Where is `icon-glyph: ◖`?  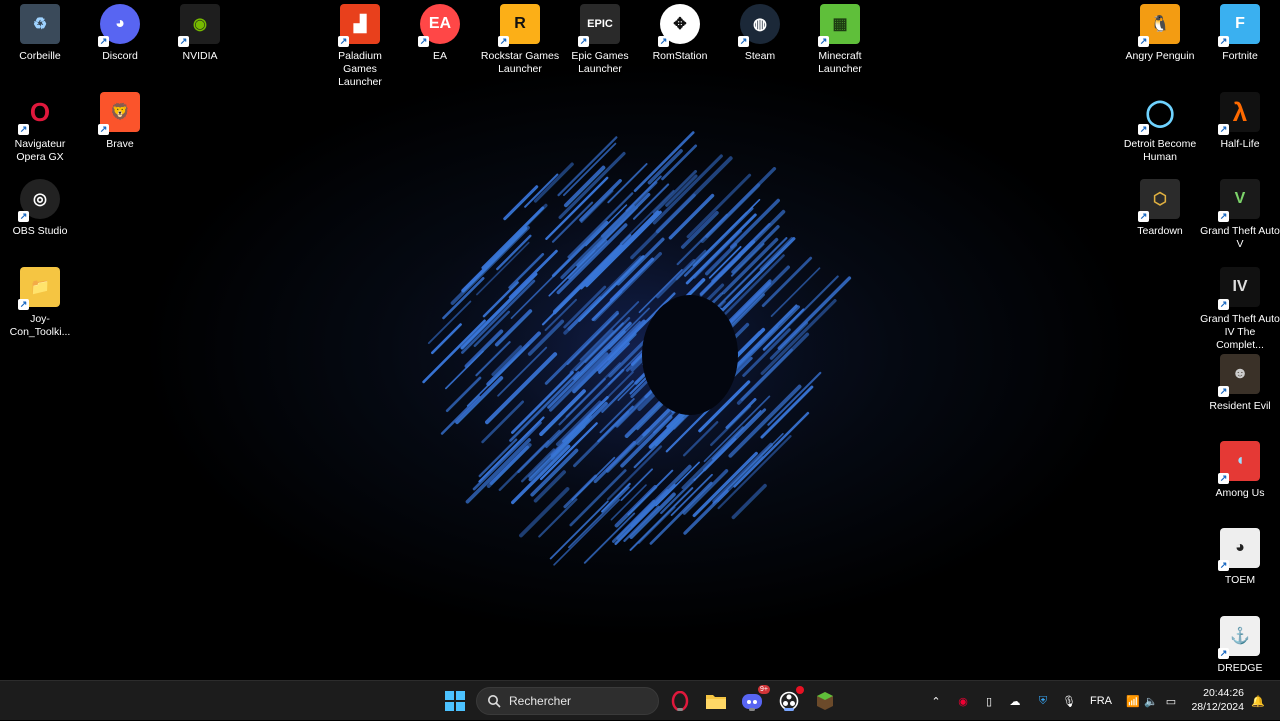
icon-glyph: ◖ is located at coordinates (1240, 460).